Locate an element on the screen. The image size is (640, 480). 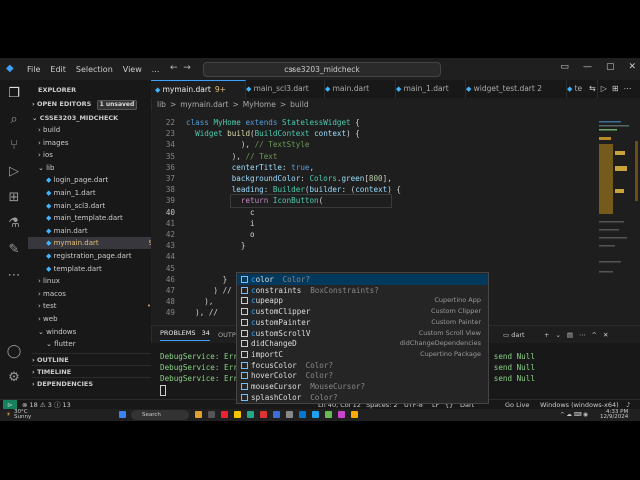
breadcrumb-item: MyHome is located at coordinates (259, 104).